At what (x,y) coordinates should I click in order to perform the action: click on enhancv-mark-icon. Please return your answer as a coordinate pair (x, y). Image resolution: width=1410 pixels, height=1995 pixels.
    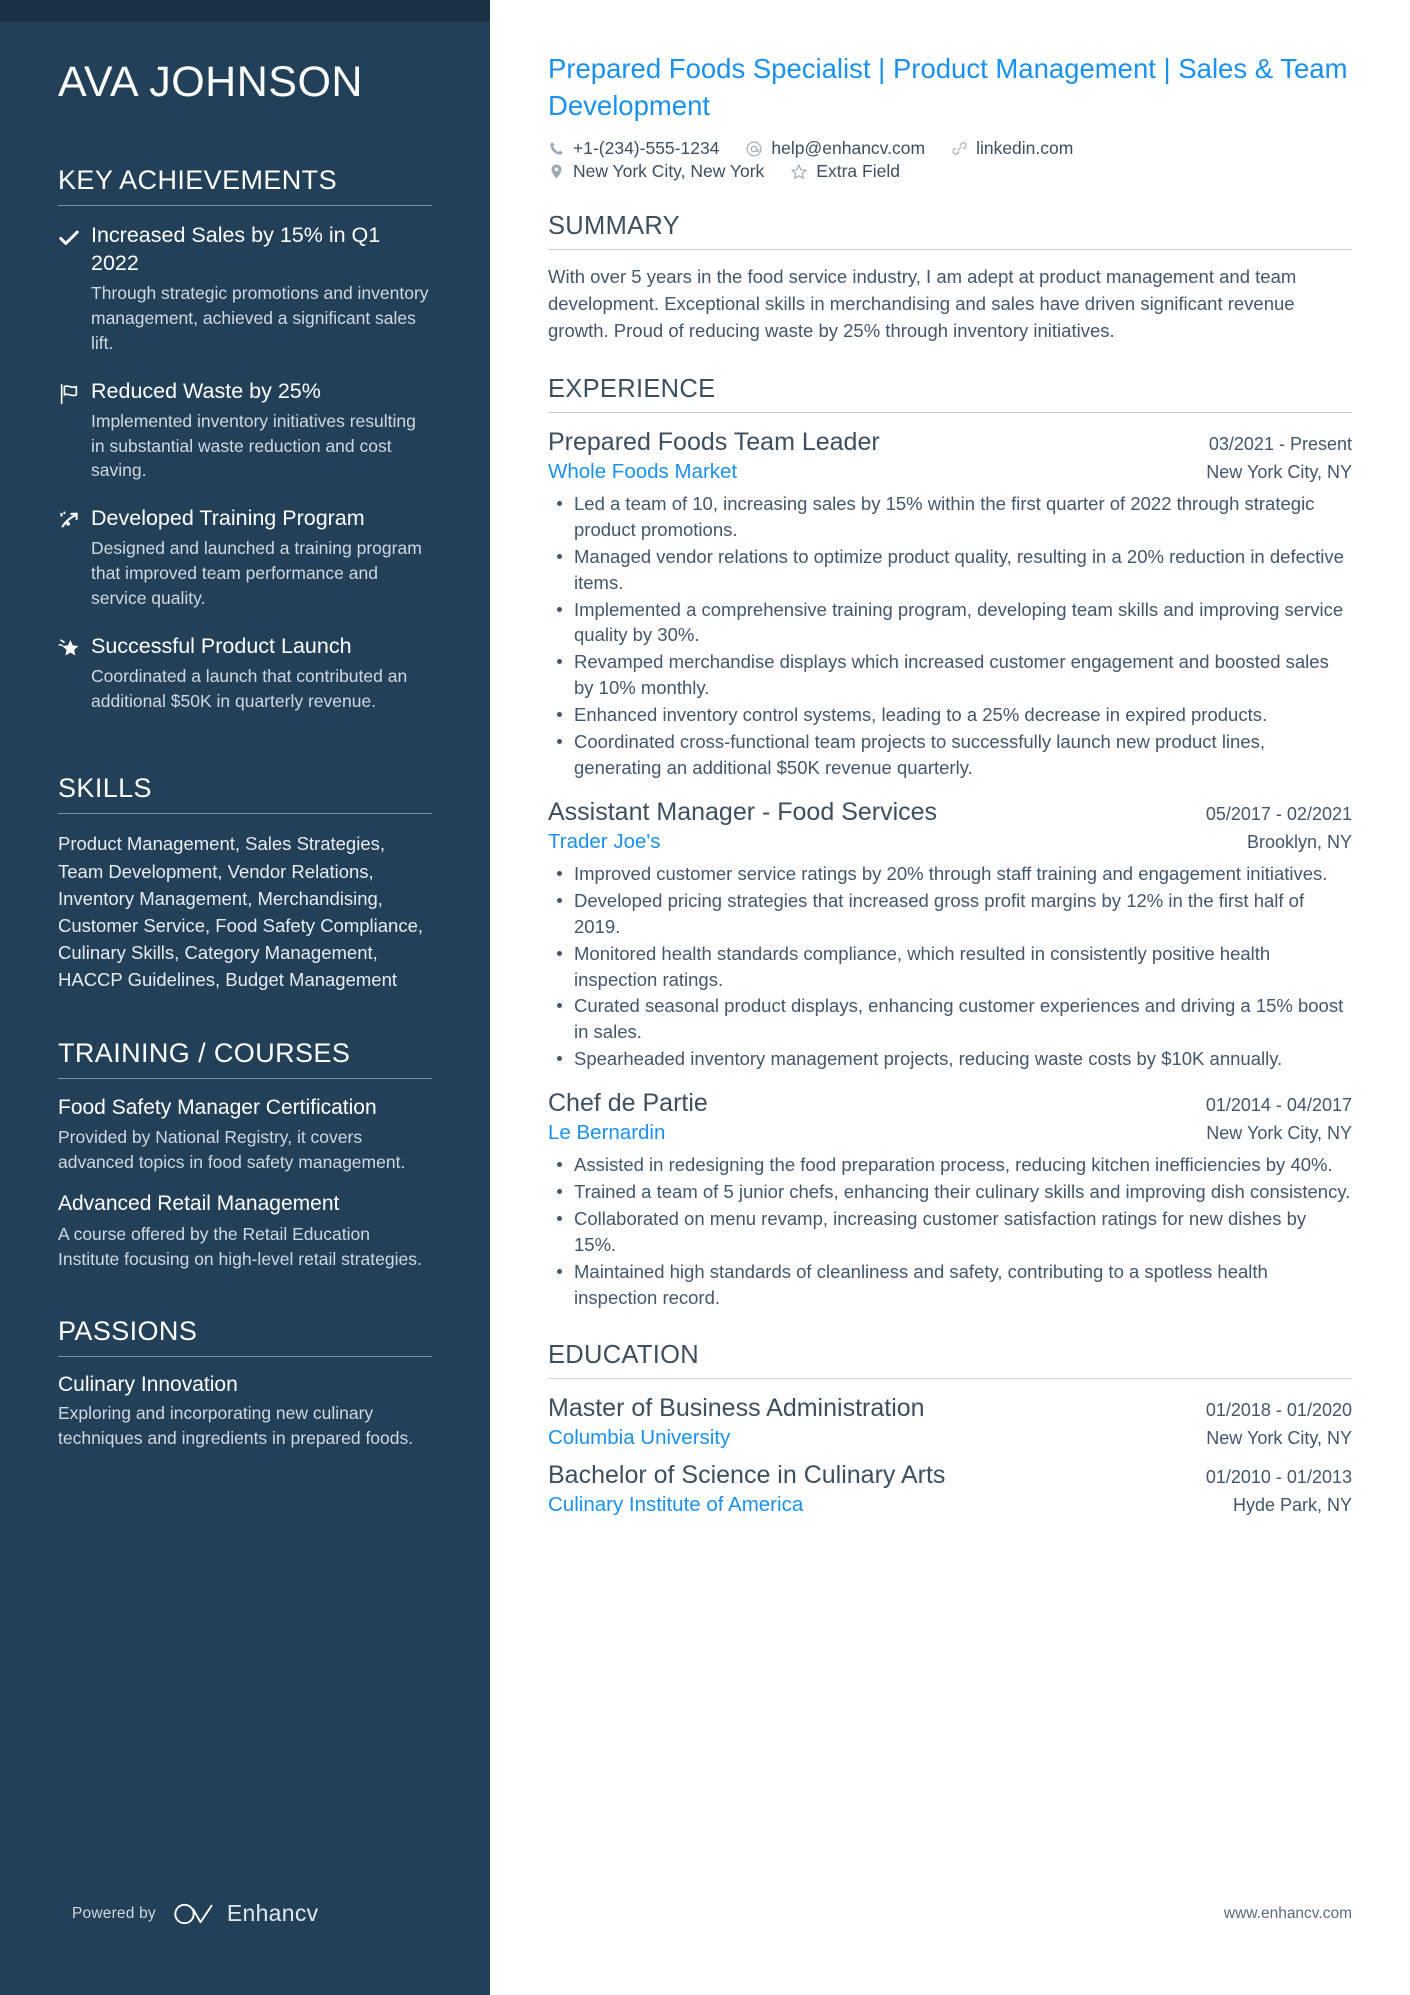
    Looking at the image, I should click on (193, 1913).